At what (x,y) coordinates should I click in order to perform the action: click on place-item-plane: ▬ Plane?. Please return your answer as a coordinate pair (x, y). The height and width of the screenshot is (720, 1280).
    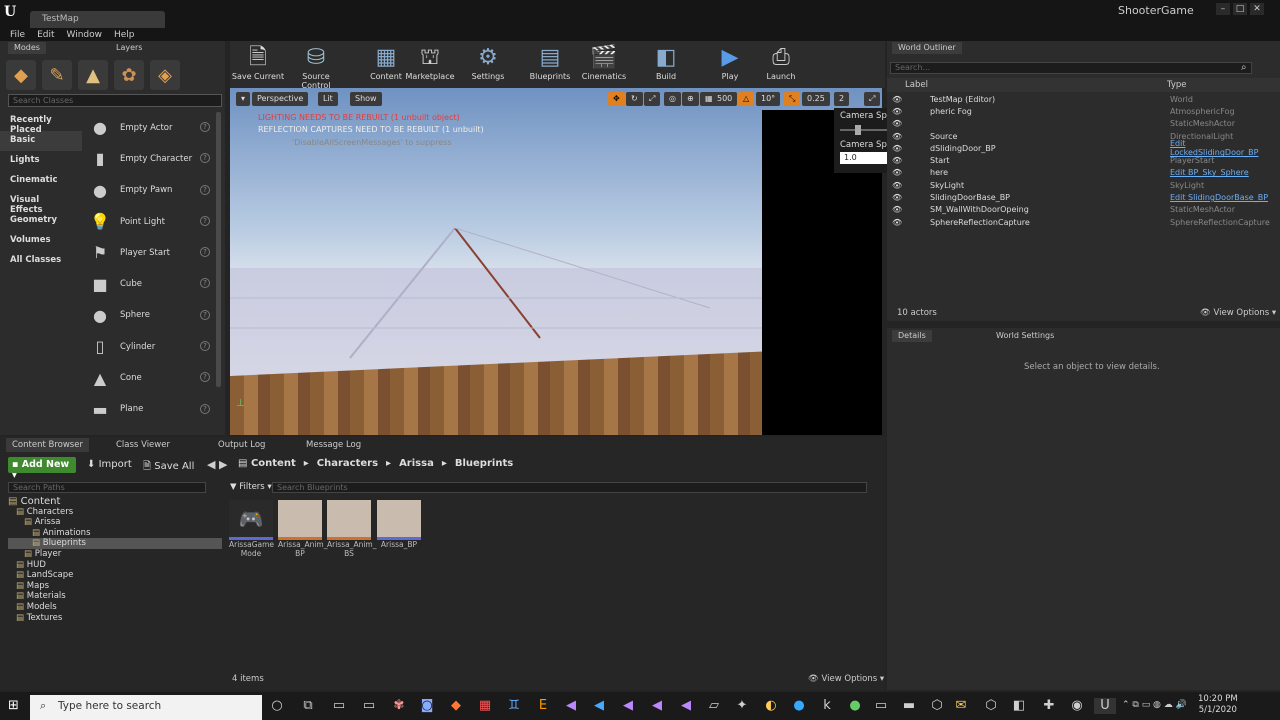
    Looking at the image, I should click on (149, 409).